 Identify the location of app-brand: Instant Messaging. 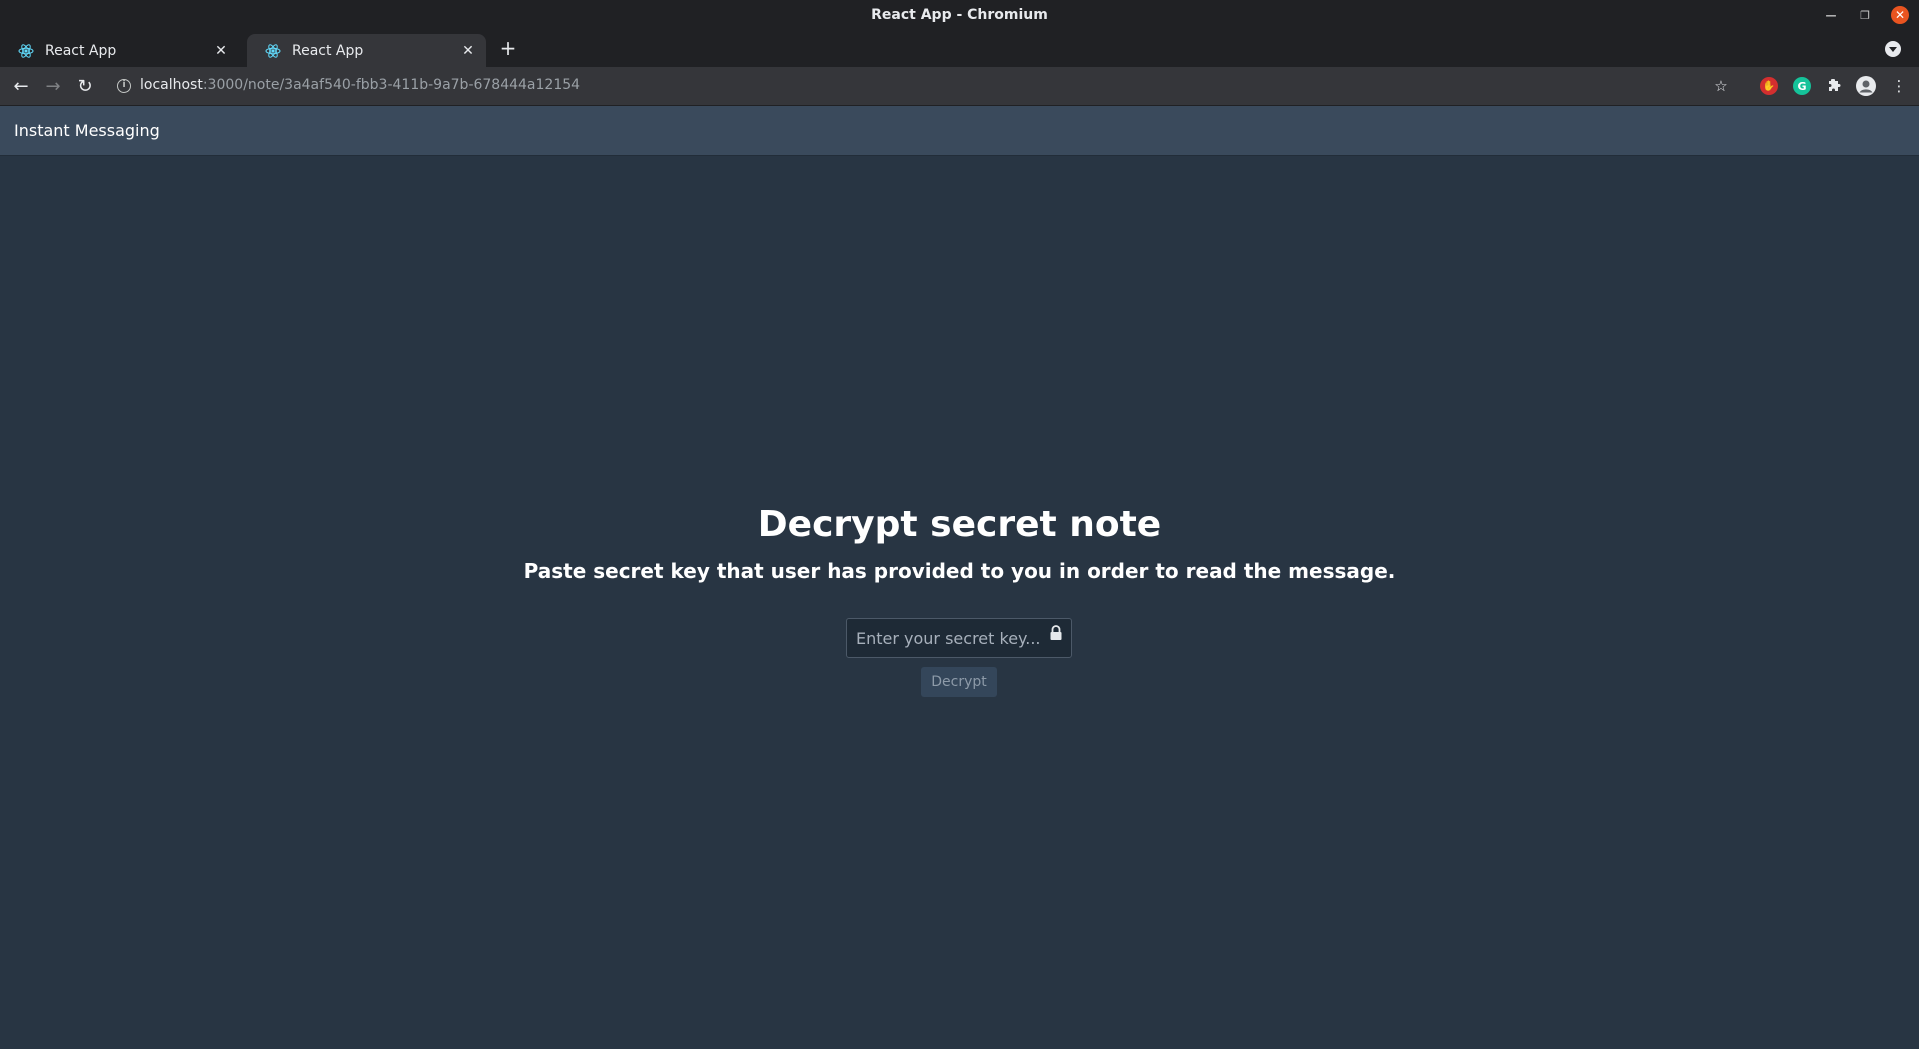
(87, 130).